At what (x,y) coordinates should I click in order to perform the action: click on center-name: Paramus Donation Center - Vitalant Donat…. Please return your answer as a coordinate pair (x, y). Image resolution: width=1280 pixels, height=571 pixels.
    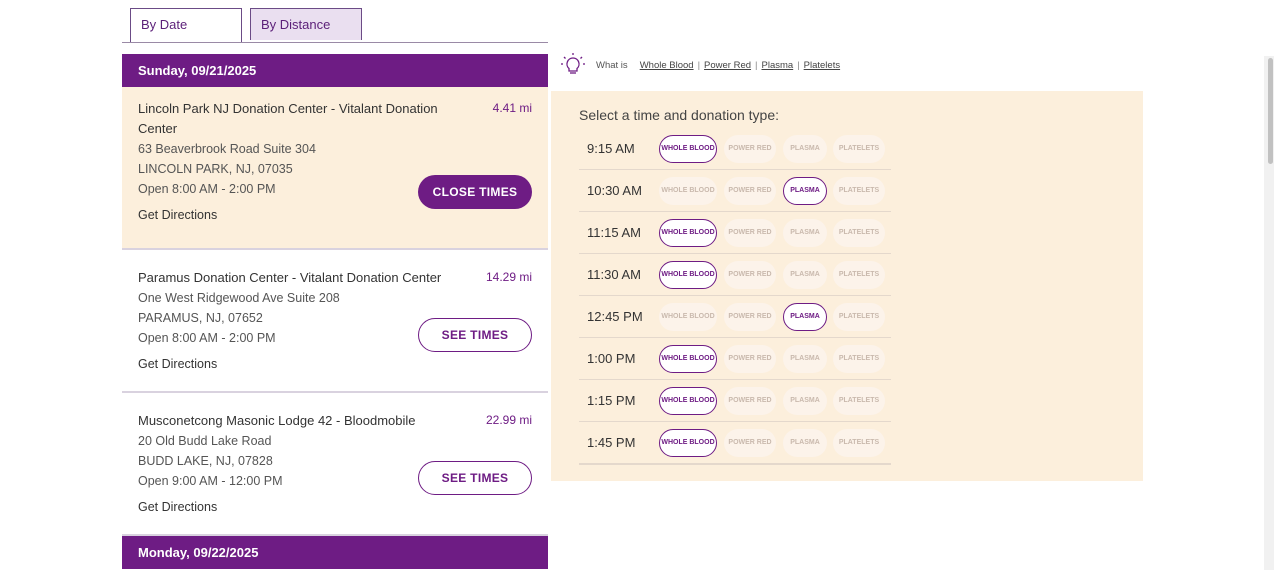
    Looking at the image, I should click on (290, 277).